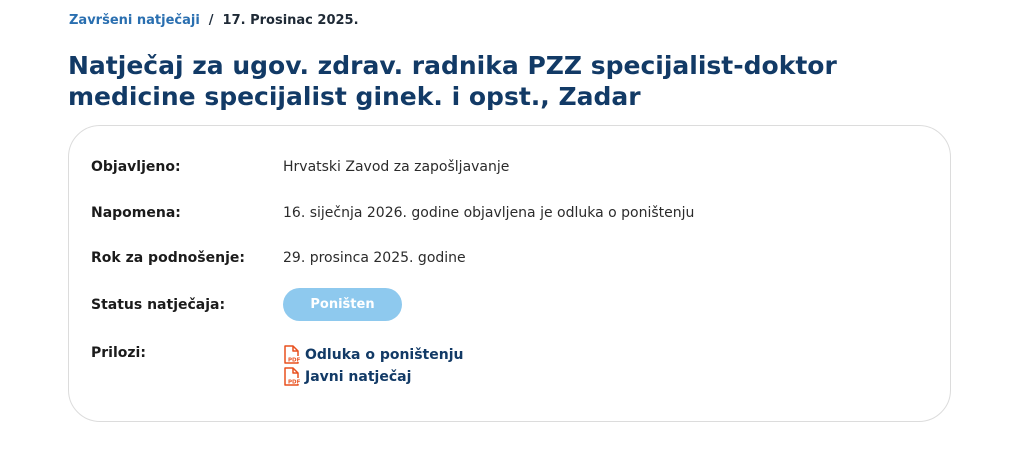  What do you see at coordinates (136, 167) in the screenshot?
I see `published-label: Objavljeno:` at bounding box center [136, 167].